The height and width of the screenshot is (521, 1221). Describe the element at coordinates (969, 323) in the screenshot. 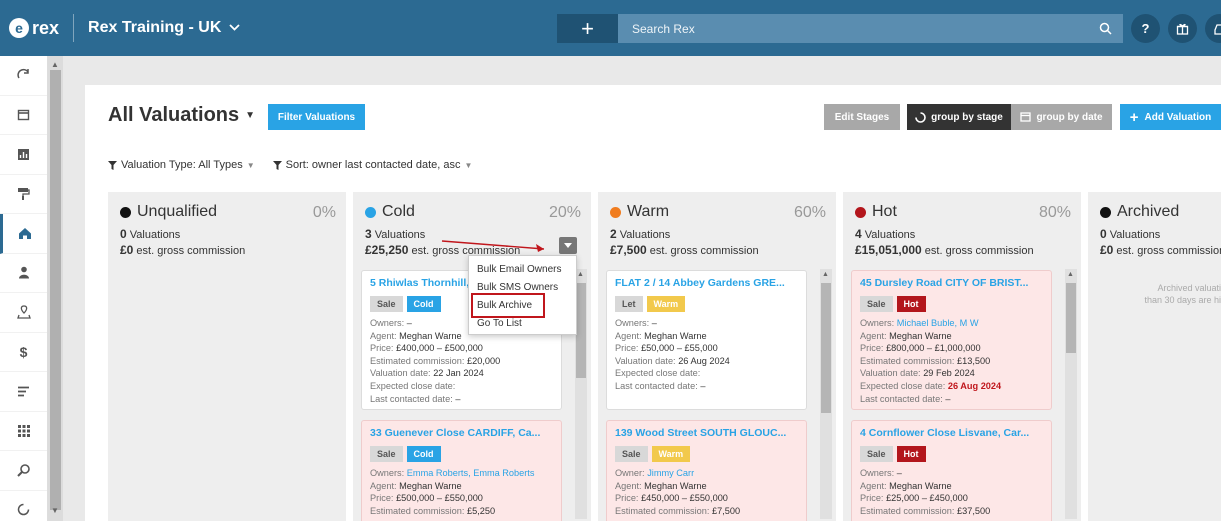

I see `owner-link: M W` at that location.